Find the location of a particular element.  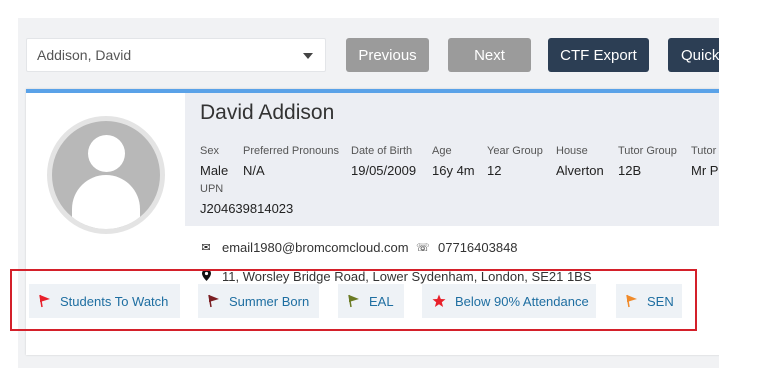

quick-button: Quick is located at coordinates (693, 55).